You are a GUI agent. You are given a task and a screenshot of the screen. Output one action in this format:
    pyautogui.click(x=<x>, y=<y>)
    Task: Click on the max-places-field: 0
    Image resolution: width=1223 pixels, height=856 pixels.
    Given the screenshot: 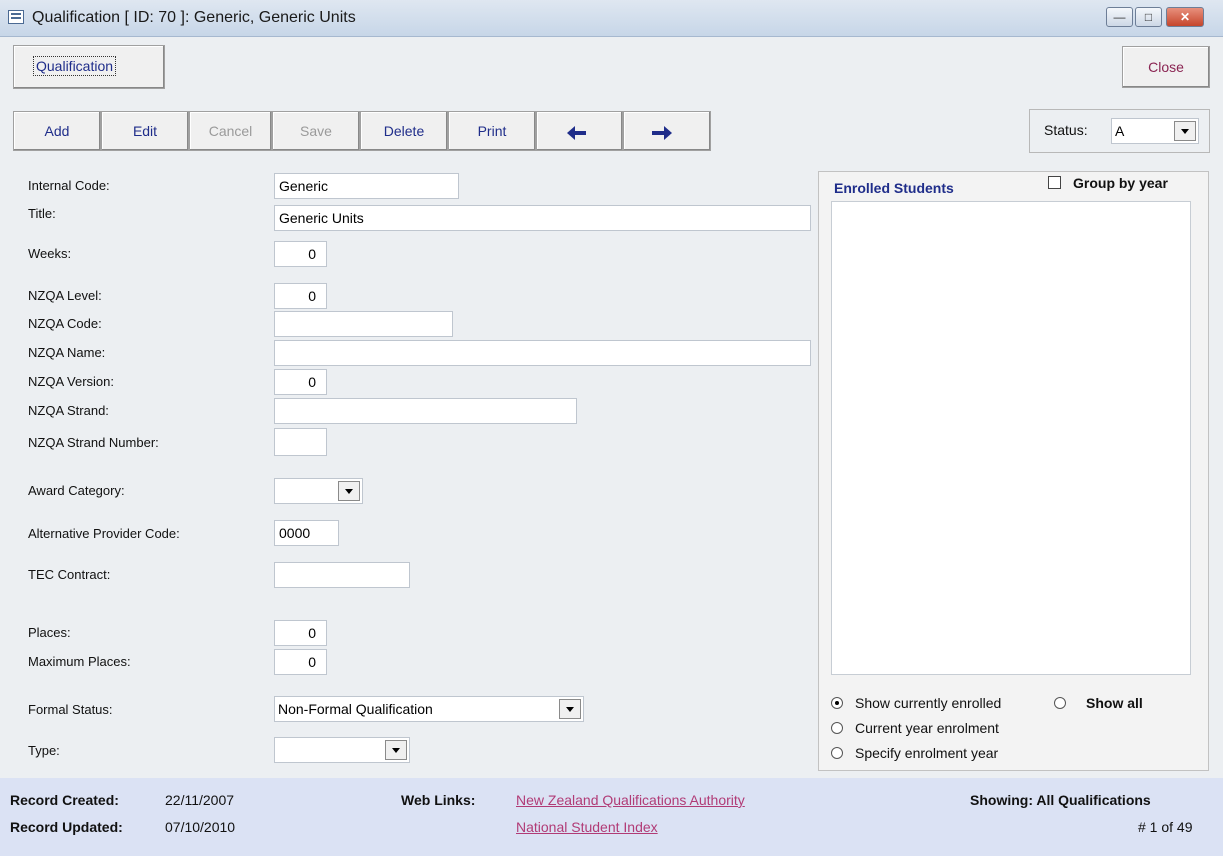 What is the action you would take?
    pyautogui.click(x=300, y=662)
    